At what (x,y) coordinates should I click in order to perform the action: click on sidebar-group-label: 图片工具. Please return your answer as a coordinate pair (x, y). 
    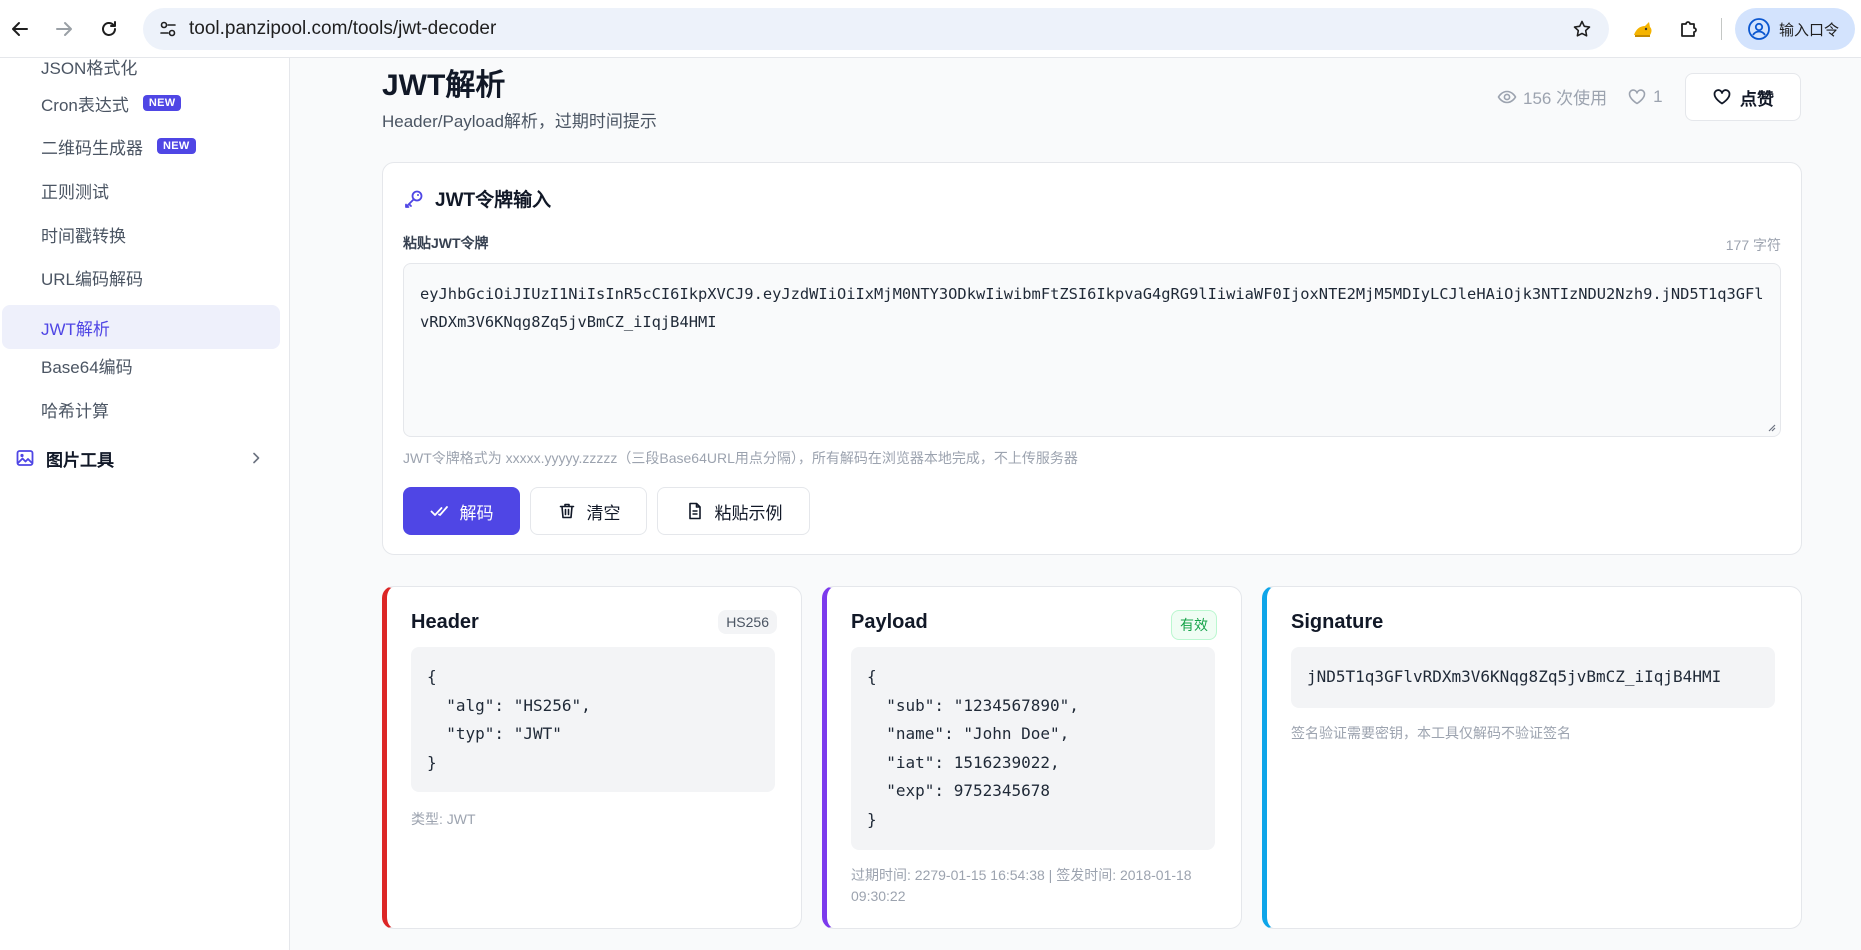
    Looking at the image, I should click on (80, 460).